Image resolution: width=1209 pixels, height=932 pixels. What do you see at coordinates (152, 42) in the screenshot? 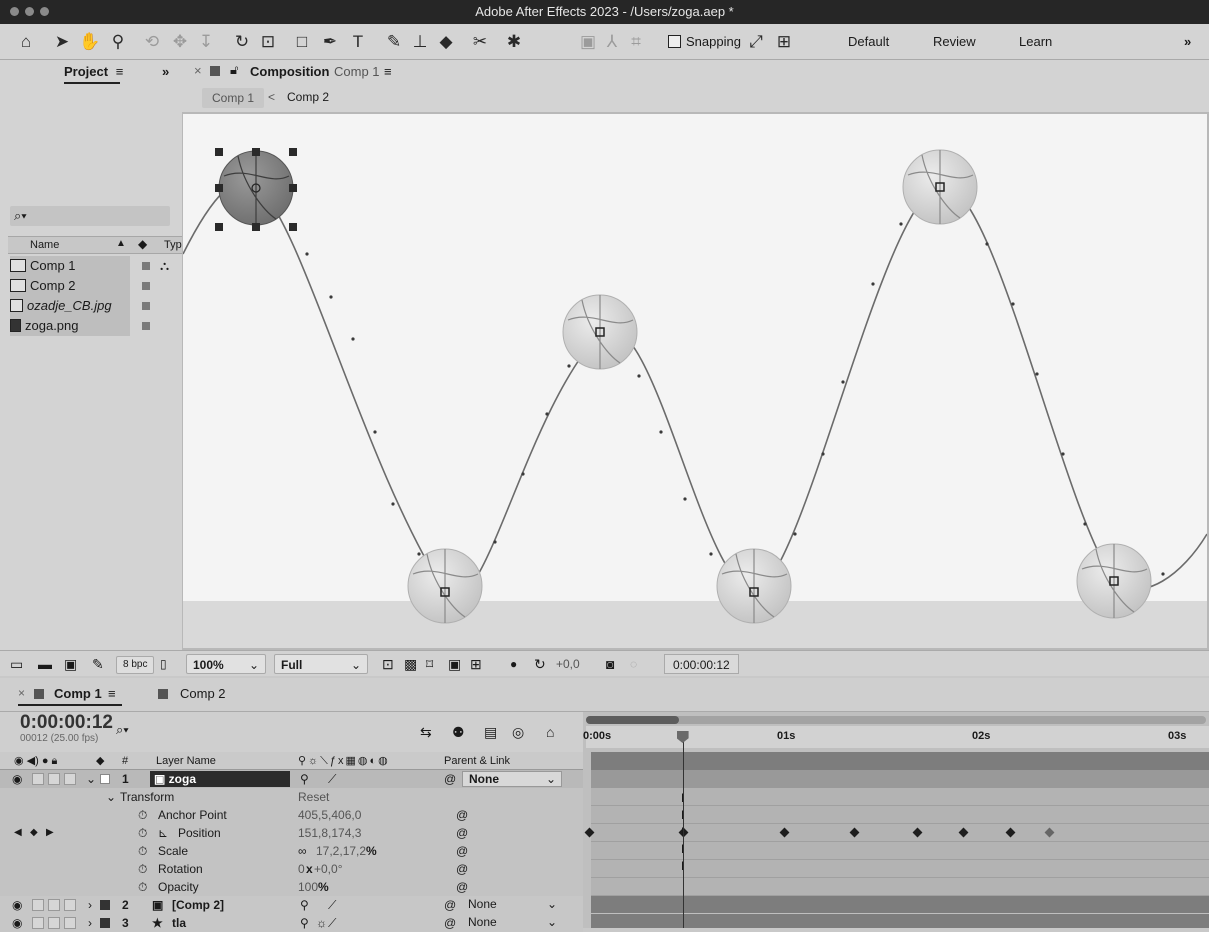
I see `orbit-camera-icon: ⟲` at bounding box center [152, 42].